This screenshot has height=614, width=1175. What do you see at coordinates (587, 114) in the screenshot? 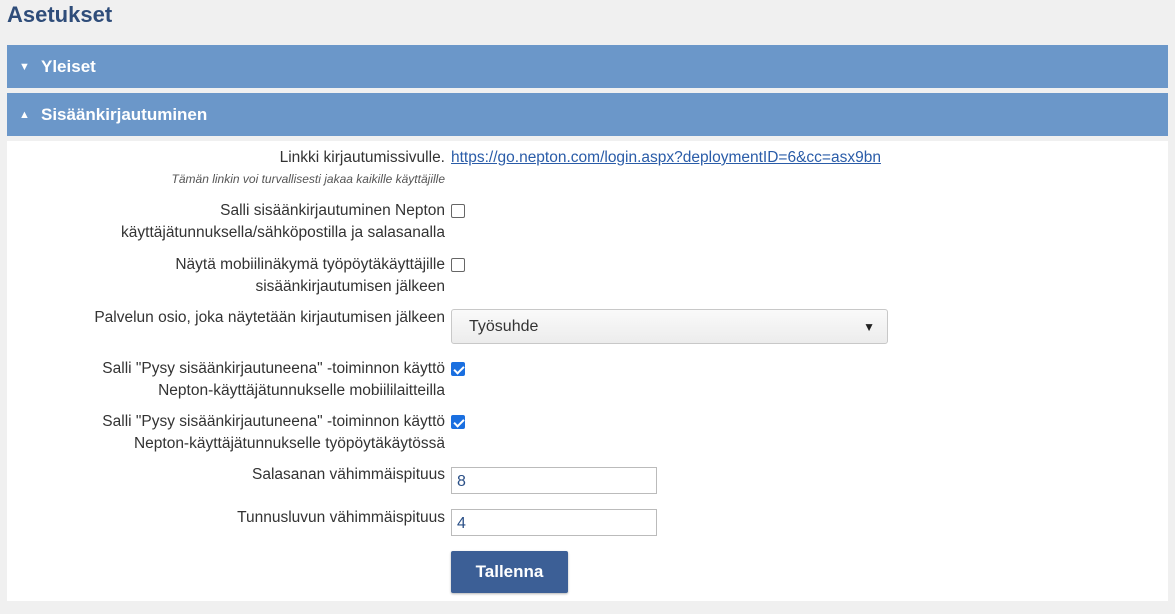
I see `section-header-login: ▲ Sisäänkirjautuminen` at bounding box center [587, 114].